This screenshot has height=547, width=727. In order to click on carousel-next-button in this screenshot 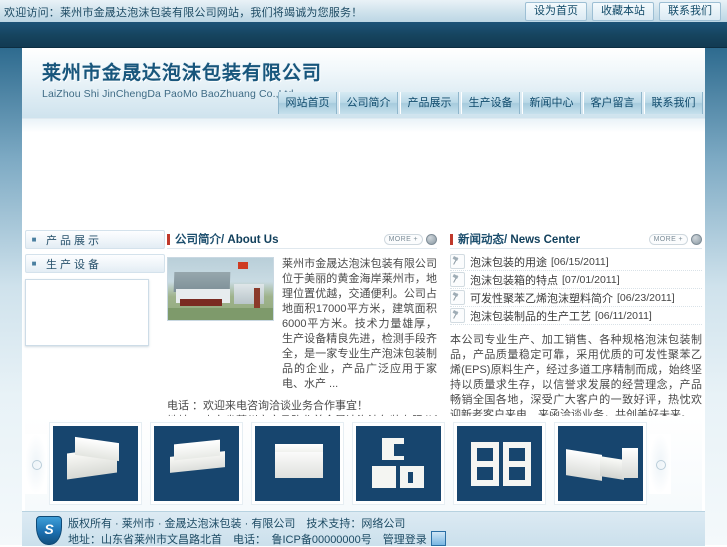, I will do `click(660, 463)`.